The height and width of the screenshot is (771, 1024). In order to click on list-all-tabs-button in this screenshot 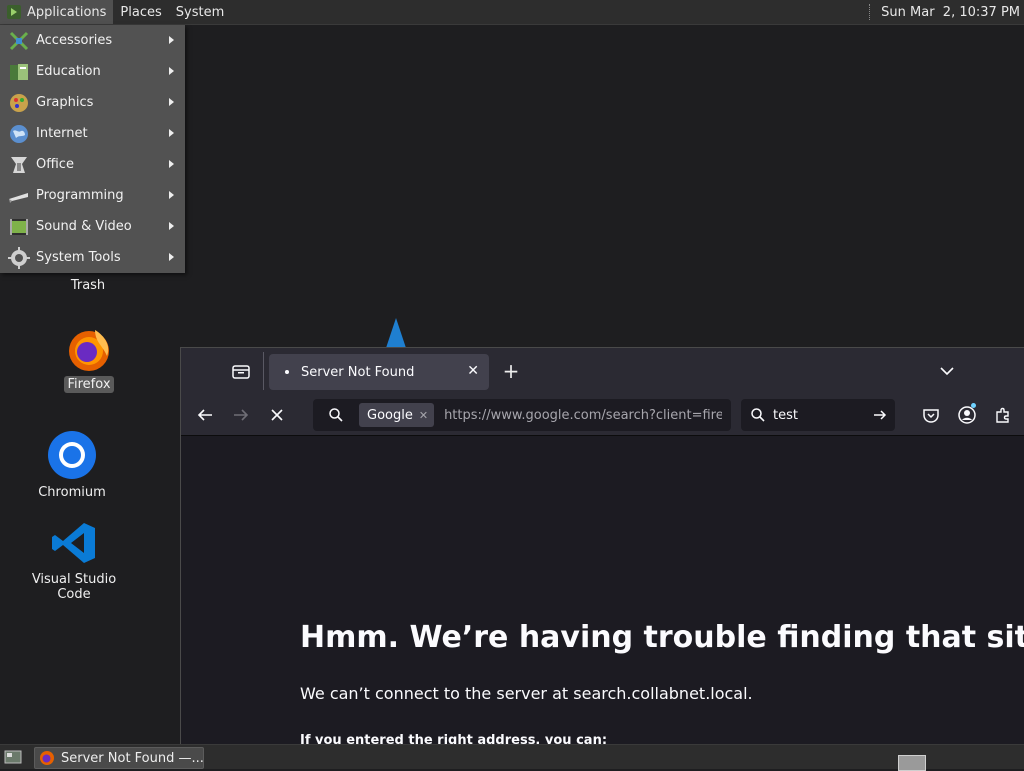, I will do `click(947, 371)`.